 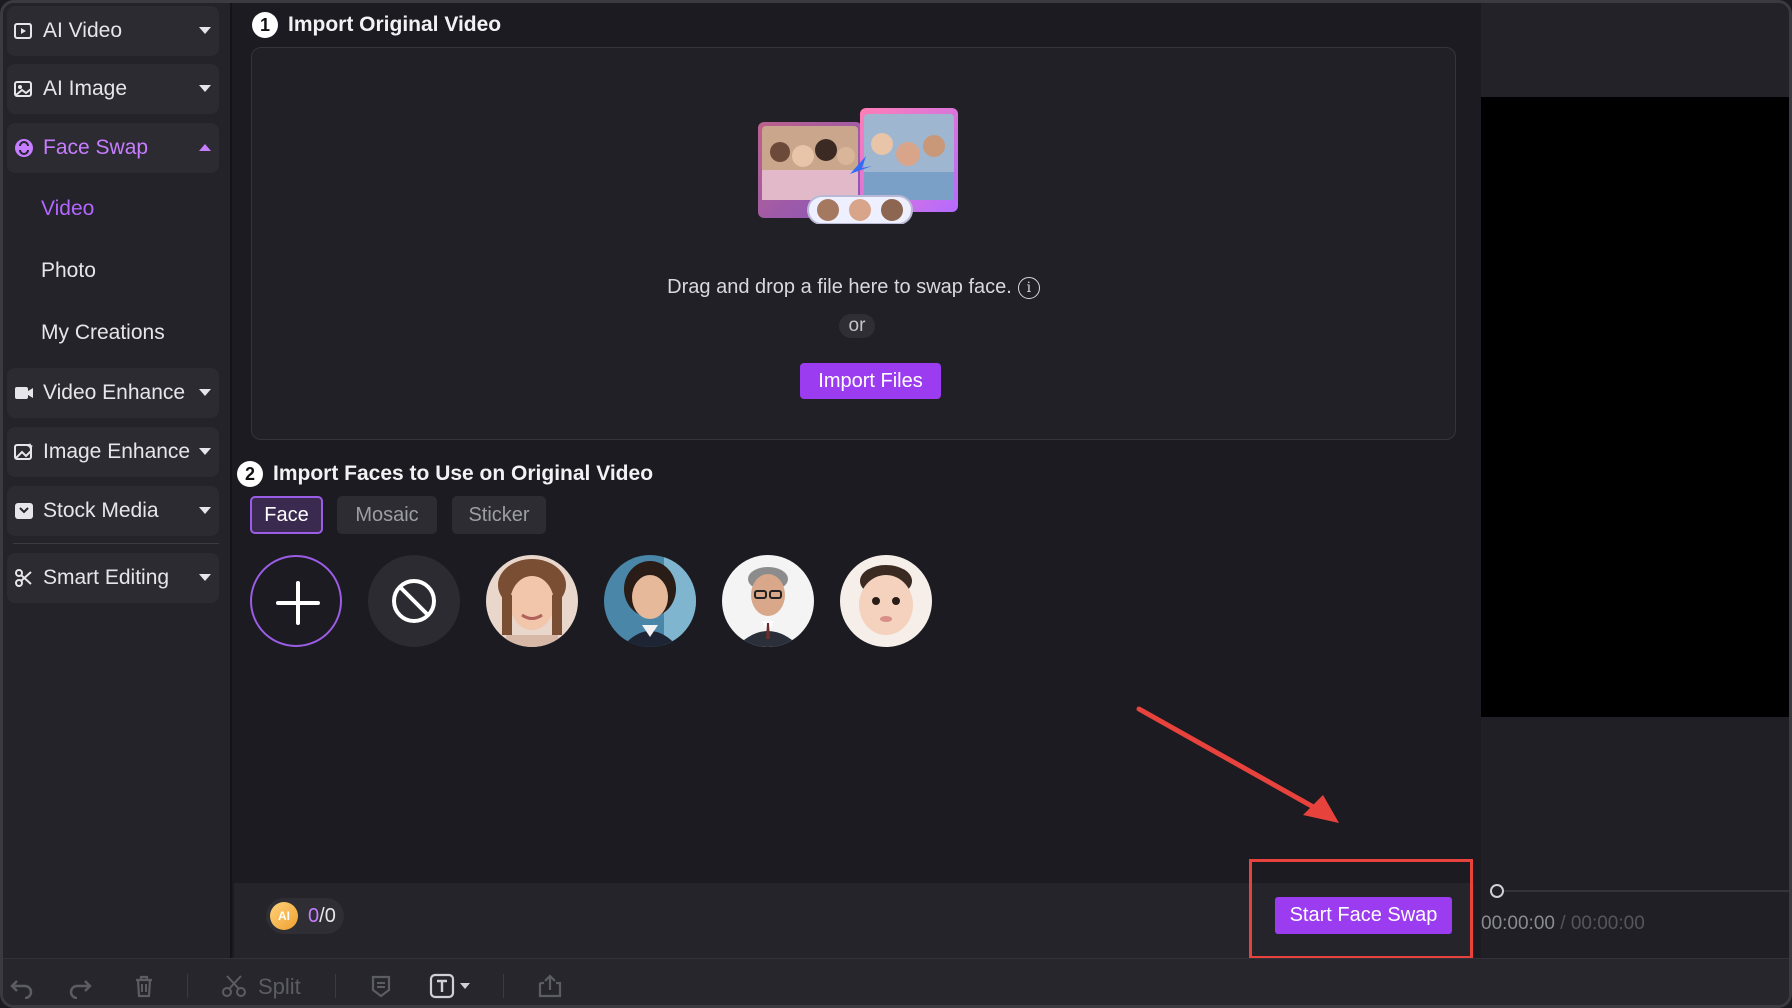 What do you see at coordinates (24, 511) in the screenshot?
I see `stock-media-icon` at bounding box center [24, 511].